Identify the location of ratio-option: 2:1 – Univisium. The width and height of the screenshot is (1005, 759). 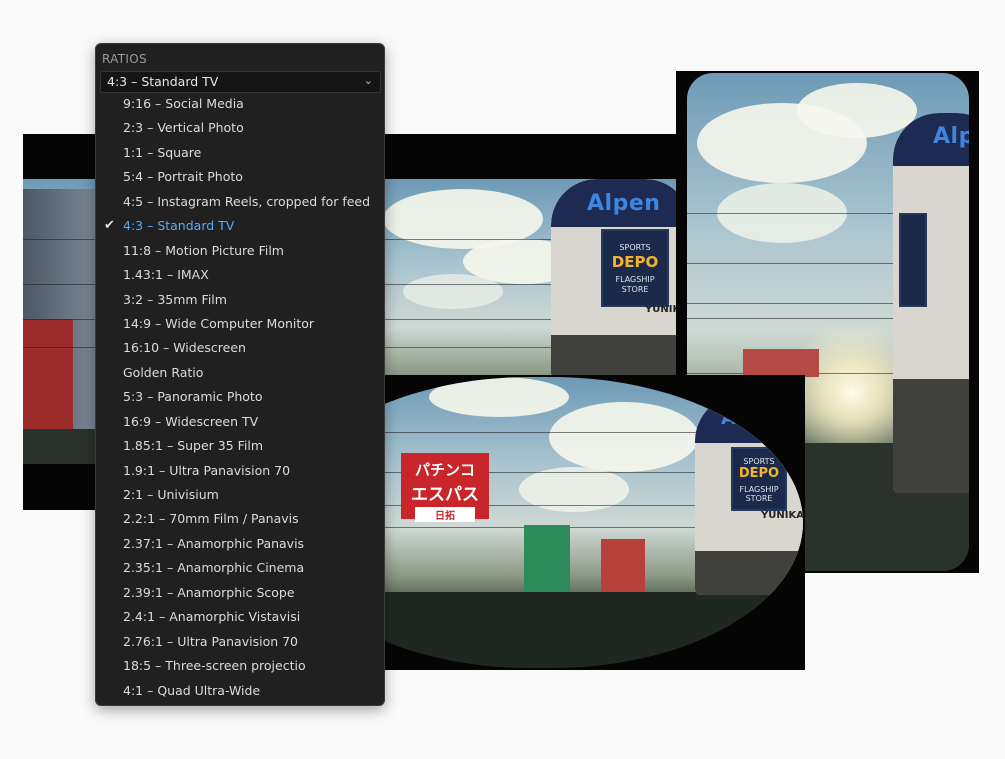
(240, 495).